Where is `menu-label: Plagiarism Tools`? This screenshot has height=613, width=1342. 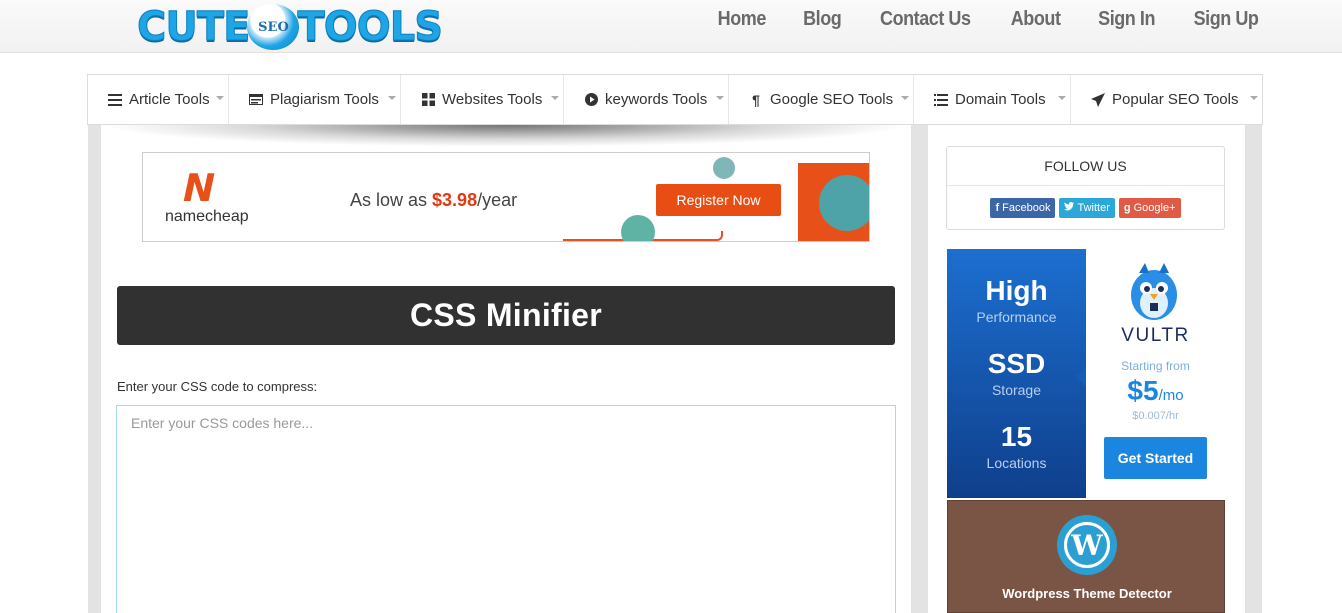
menu-label: Plagiarism Tools is located at coordinates (324, 99).